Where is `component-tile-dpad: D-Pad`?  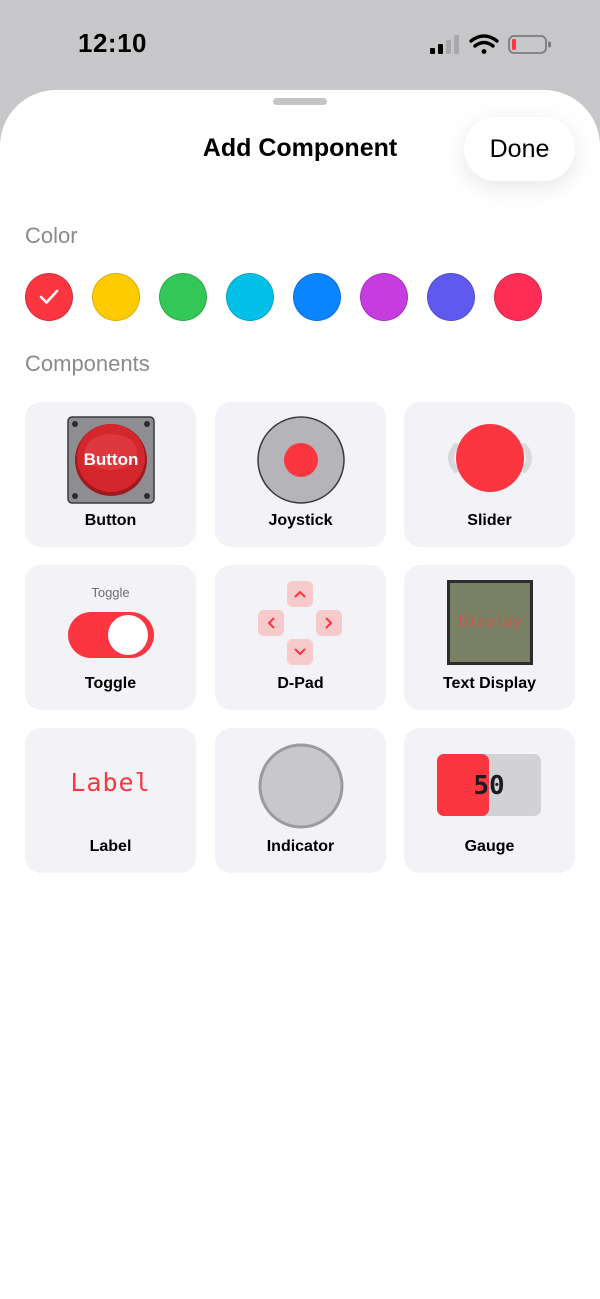 component-tile-dpad: D-Pad is located at coordinates (300, 637).